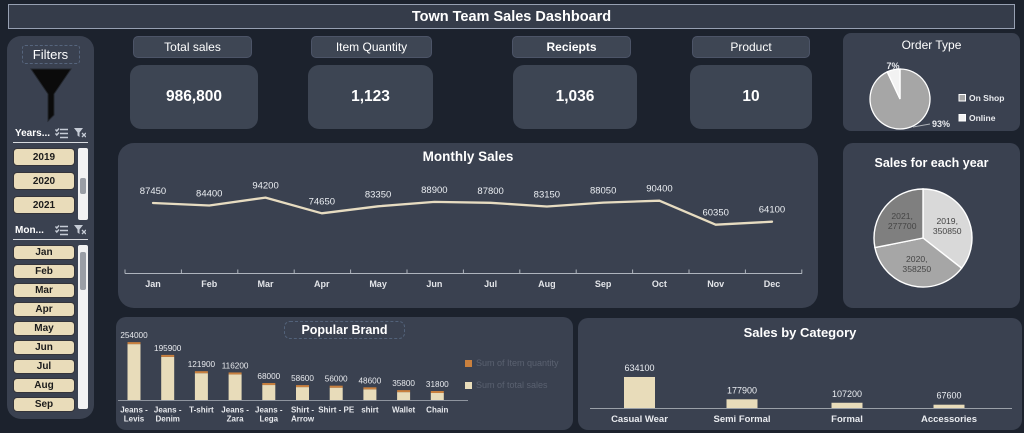 The width and height of the screenshot is (1024, 433). Describe the element at coordinates (134, 419) in the screenshot. I see `svg-text: Levis` at that location.